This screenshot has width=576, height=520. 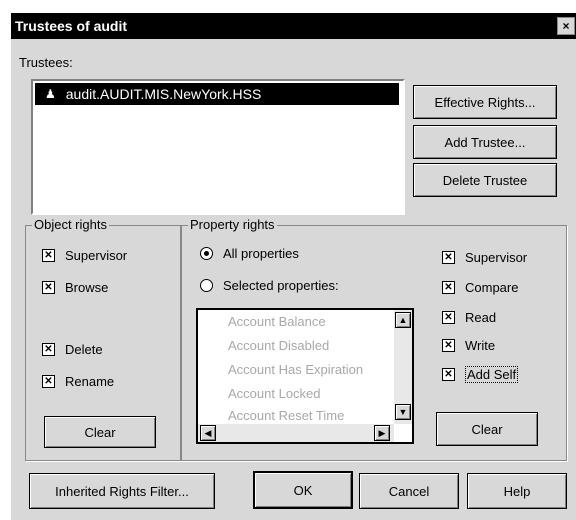 I want to click on close-icon: ×, so click(x=566, y=26).